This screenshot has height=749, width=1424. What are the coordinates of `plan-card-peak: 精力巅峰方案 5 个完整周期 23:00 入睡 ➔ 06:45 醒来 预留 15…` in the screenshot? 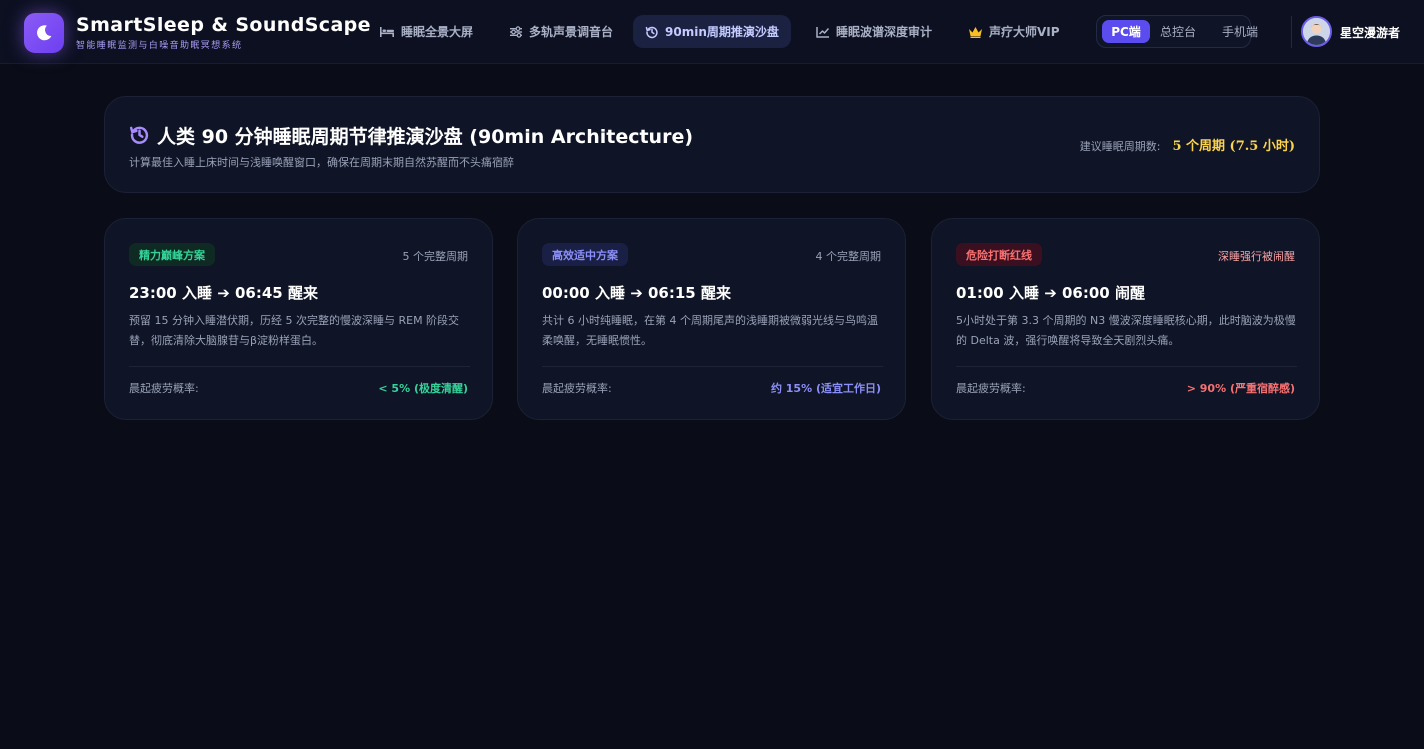 It's located at (298, 319).